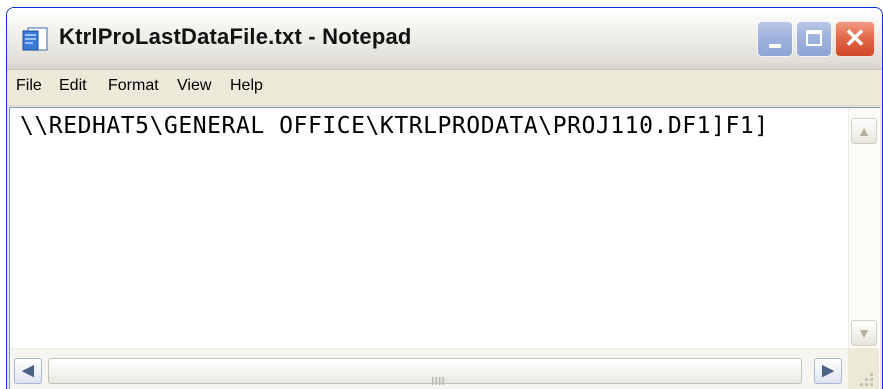 The width and height of the screenshot is (883, 389). What do you see at coordinates (246, 86) in the screenshot?
I see `menu-help: Help` at bounding box center [246, 86].